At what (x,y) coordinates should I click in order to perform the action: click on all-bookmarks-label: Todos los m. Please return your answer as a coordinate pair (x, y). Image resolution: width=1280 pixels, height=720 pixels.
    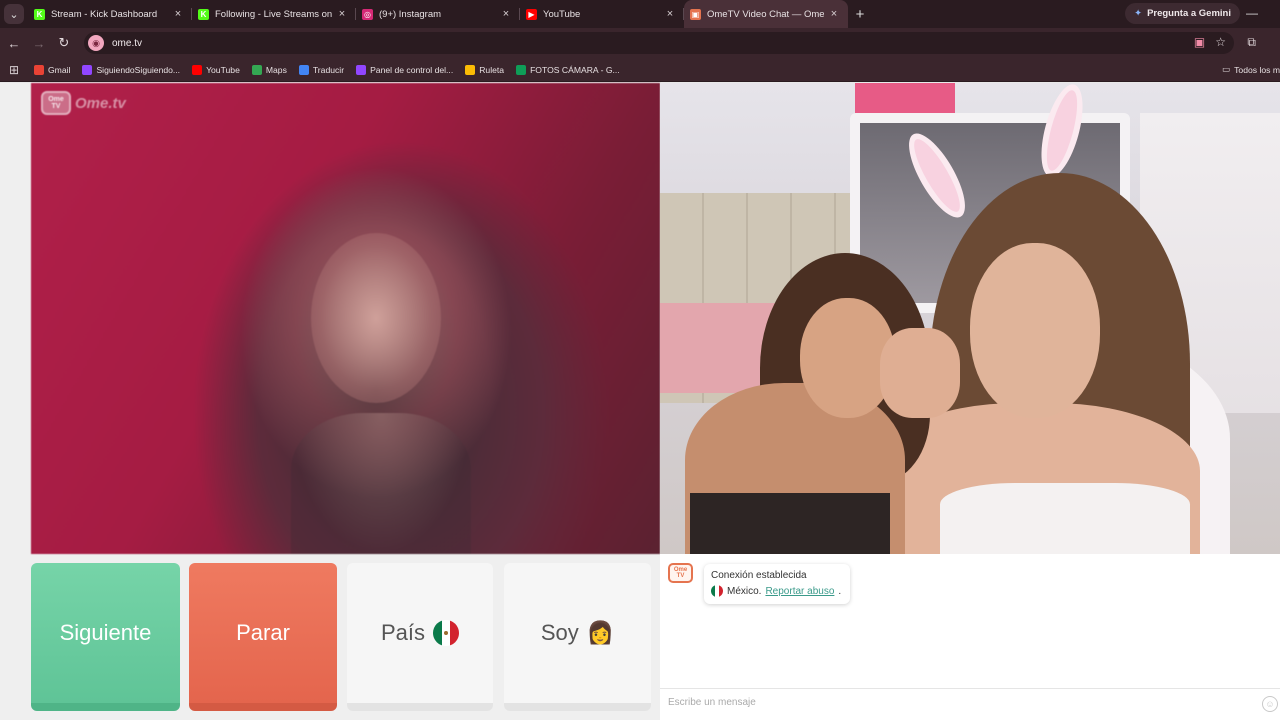
    Looking at the image, I should click on (1257, 69).